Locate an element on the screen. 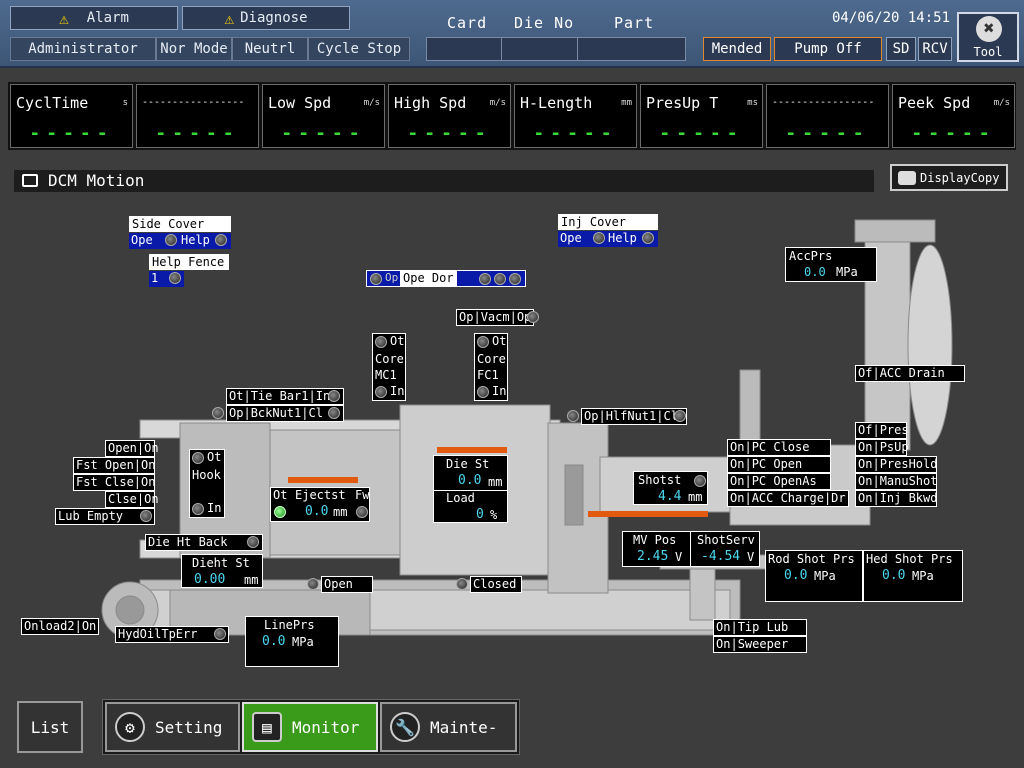 The height and width of the screenshot is (768, 1024). warning-icon: ⚠ is located at coordinates (229, 18).